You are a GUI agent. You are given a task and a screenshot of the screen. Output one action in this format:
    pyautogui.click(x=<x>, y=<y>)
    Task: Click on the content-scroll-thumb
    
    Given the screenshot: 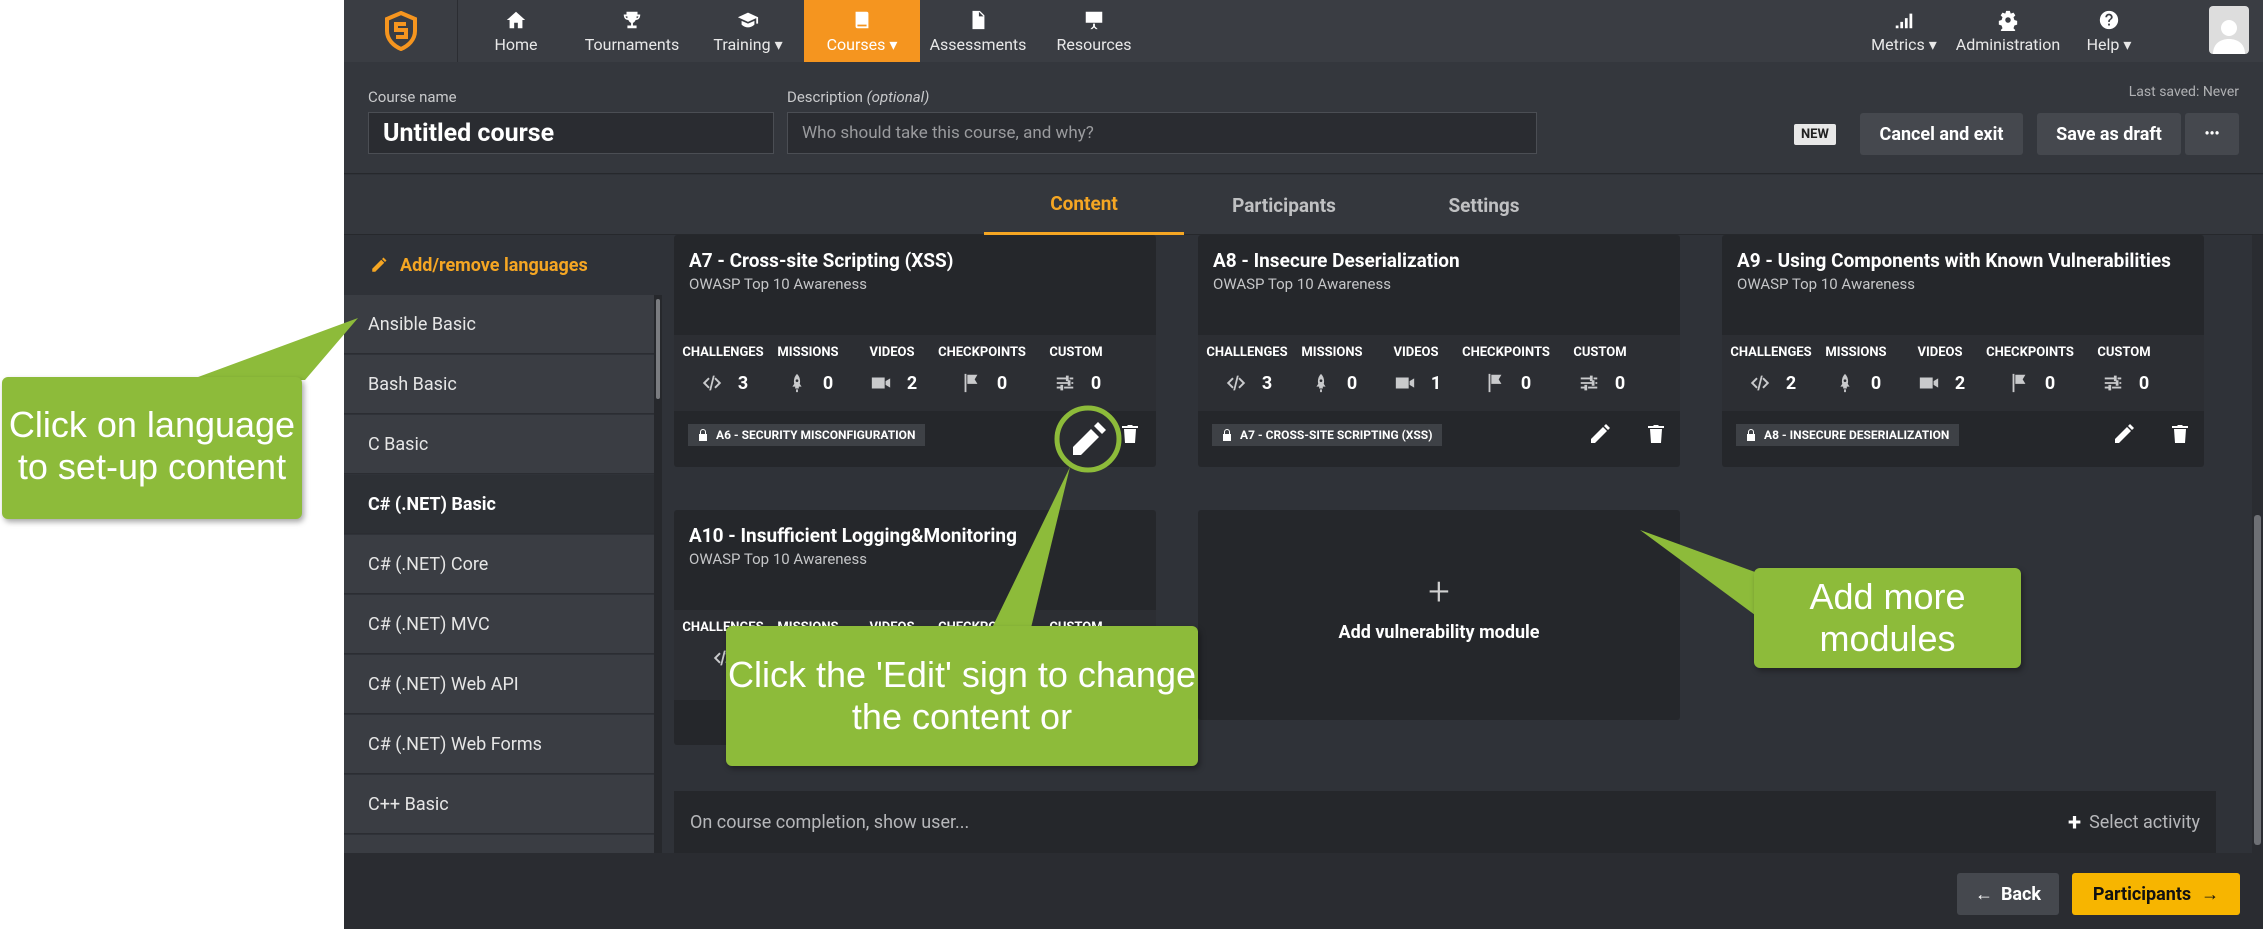 What is the action you would take?
    pyautogui.click(x=2257, y=680)
    